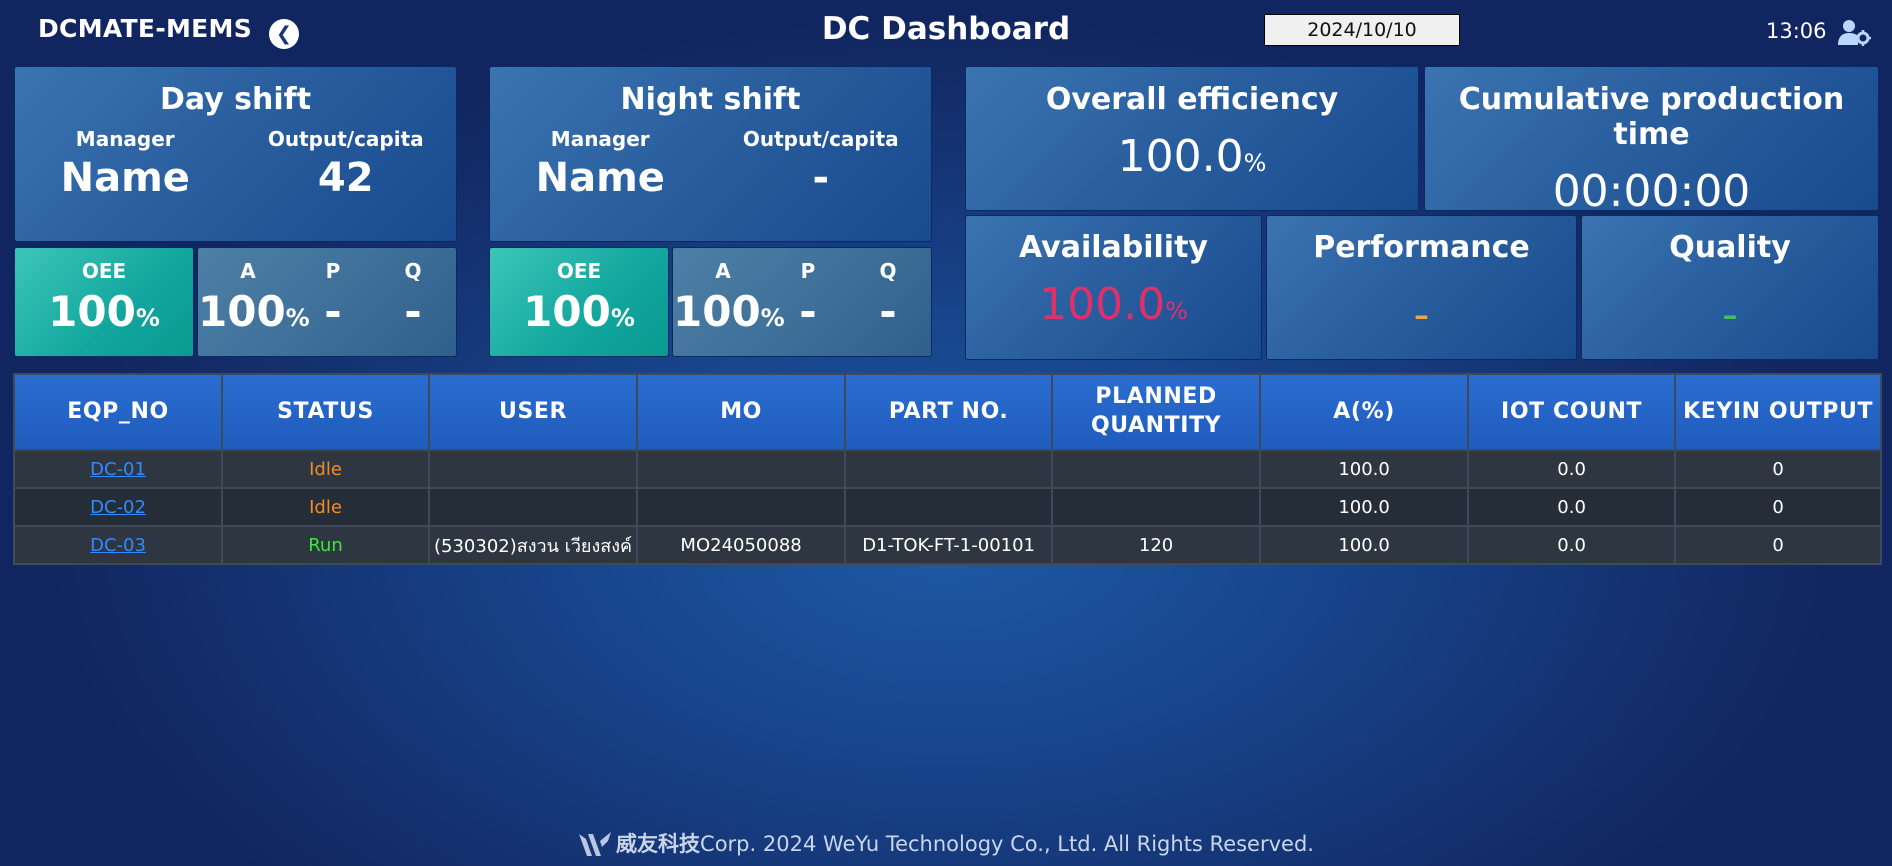  What do you see at coordinates (723, 271) in the screenshot?
I see `night-a-label: A` at bounding box center [723, 271].